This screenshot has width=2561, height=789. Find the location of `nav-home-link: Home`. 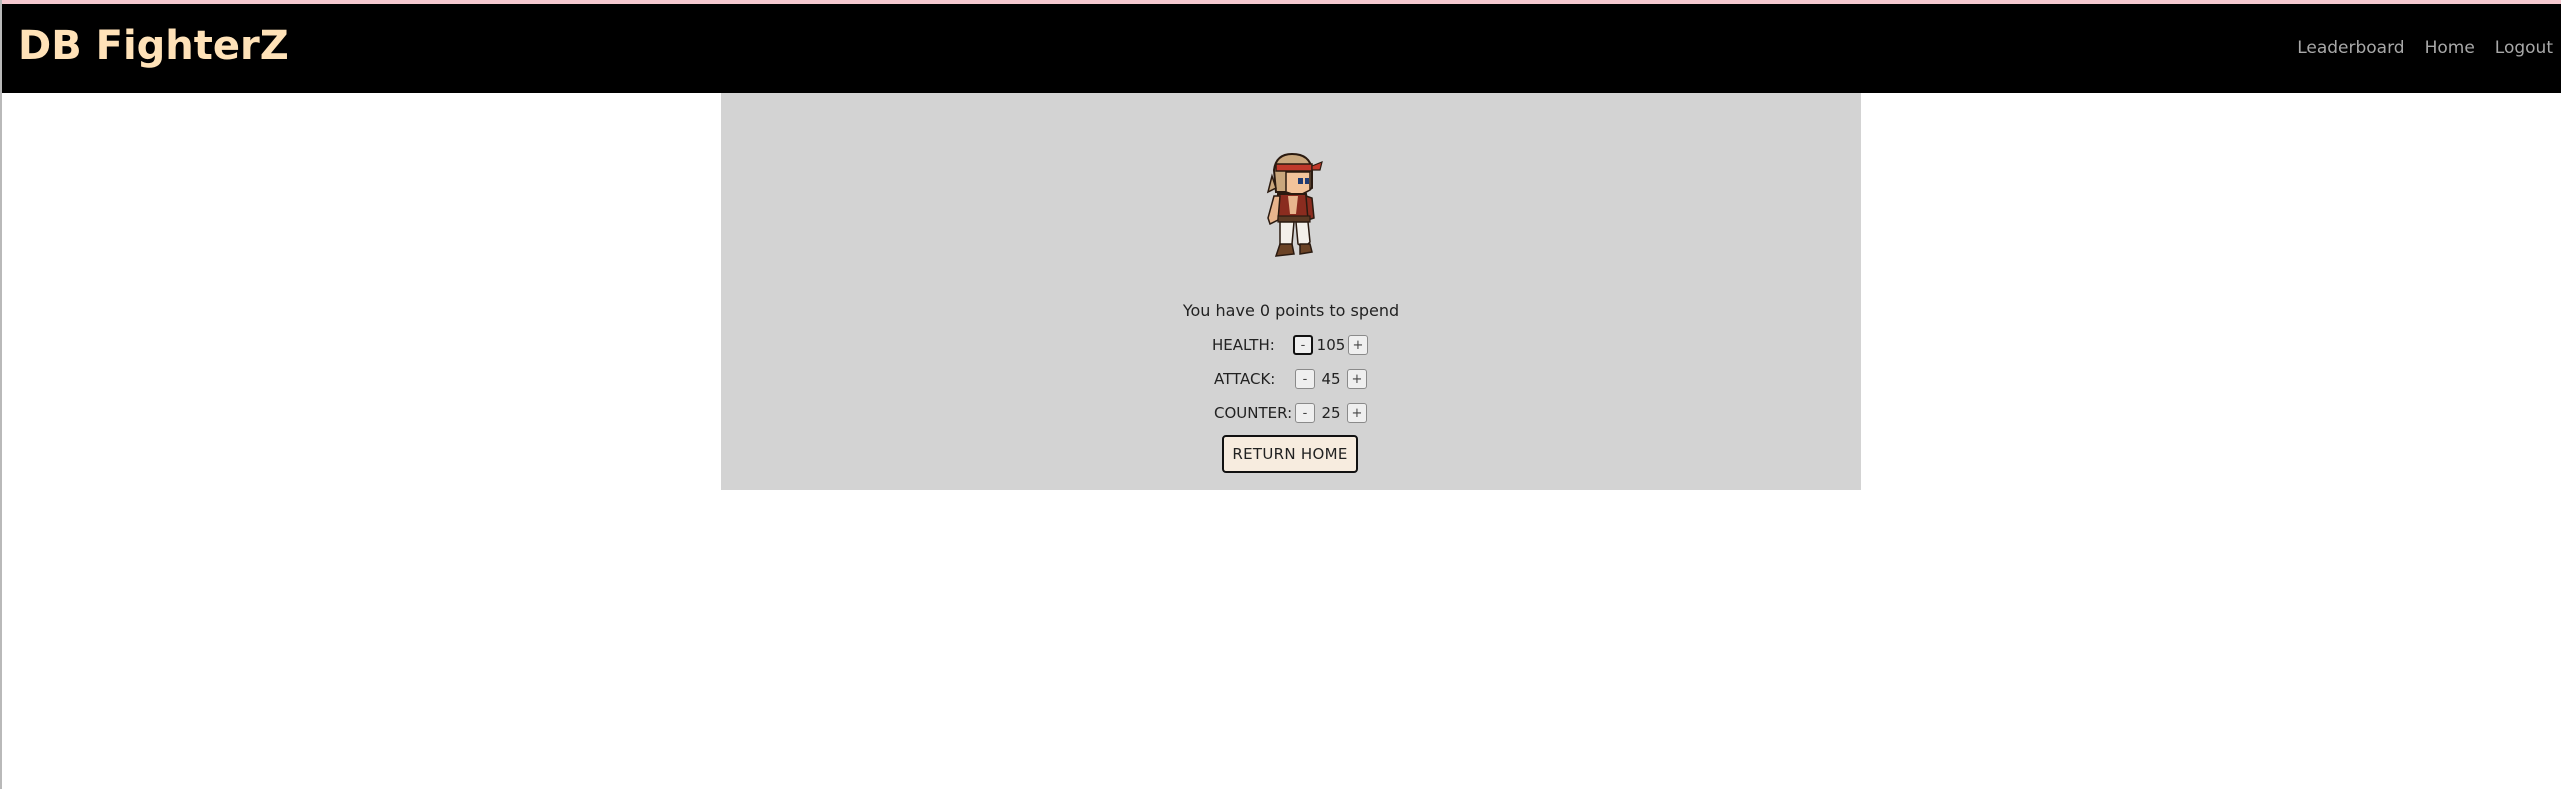

nav-home-link: Home is located at coordinates (2450, 48).